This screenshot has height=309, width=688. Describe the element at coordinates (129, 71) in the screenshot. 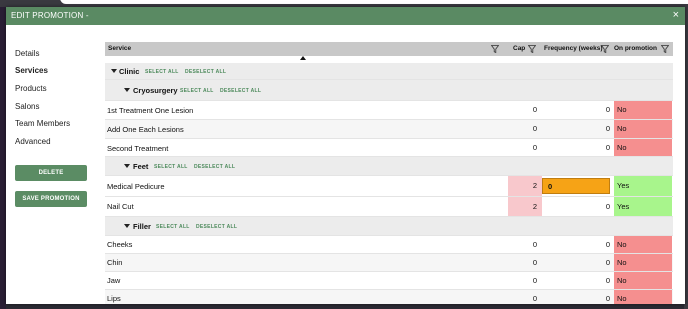

I see `group-name: Clinic` at that location.